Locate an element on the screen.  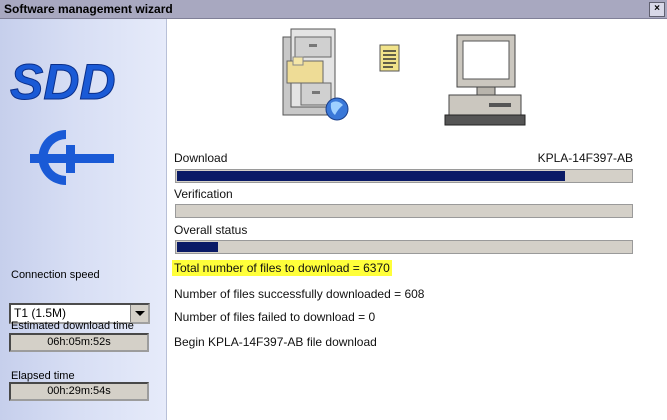
total-files-text: Total number of files to download = 6370 is located at coordinates (282, 268).